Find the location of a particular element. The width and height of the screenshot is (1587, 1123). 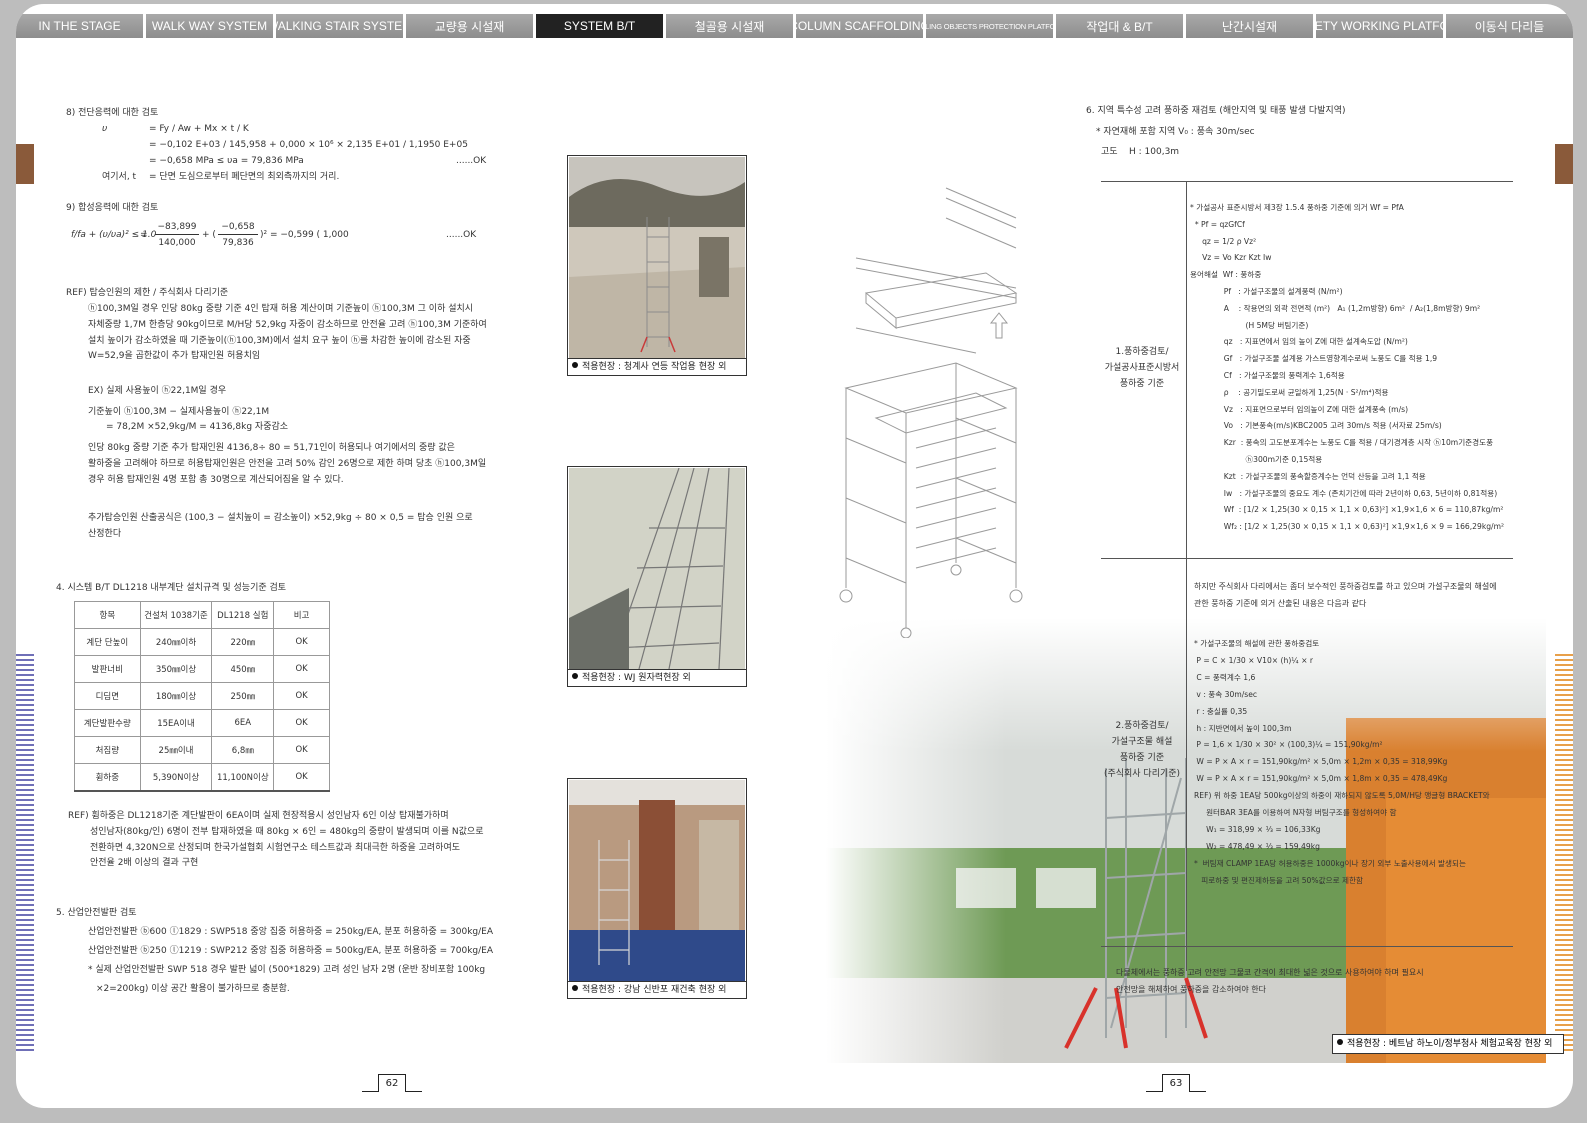

shear-ok: ......OK is located at coordinates (471, 161).